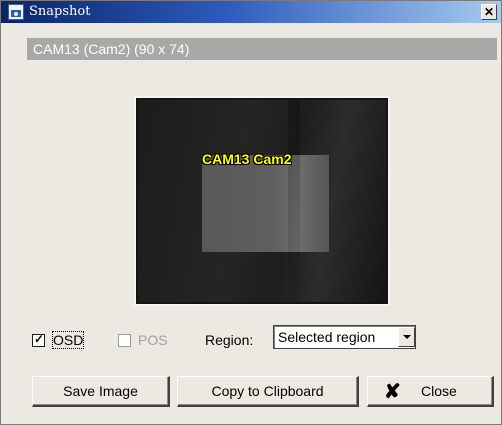  Describe the element at coordinates (111, 49) in the screenshot. I see `camera-caption: CAM13 (Cam2) (90 x 74)` at that location.